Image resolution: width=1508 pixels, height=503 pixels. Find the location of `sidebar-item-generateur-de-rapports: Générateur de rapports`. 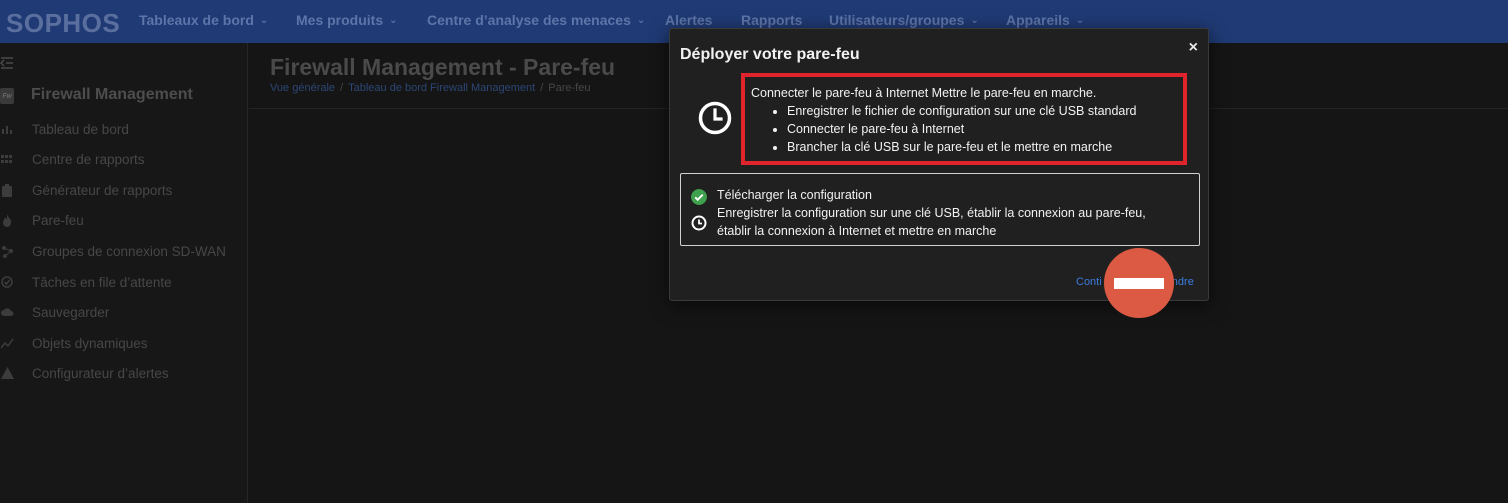

sidebar-item-generateur-de-rapports: Générateur de rapports is located at coordinates (123, 190).